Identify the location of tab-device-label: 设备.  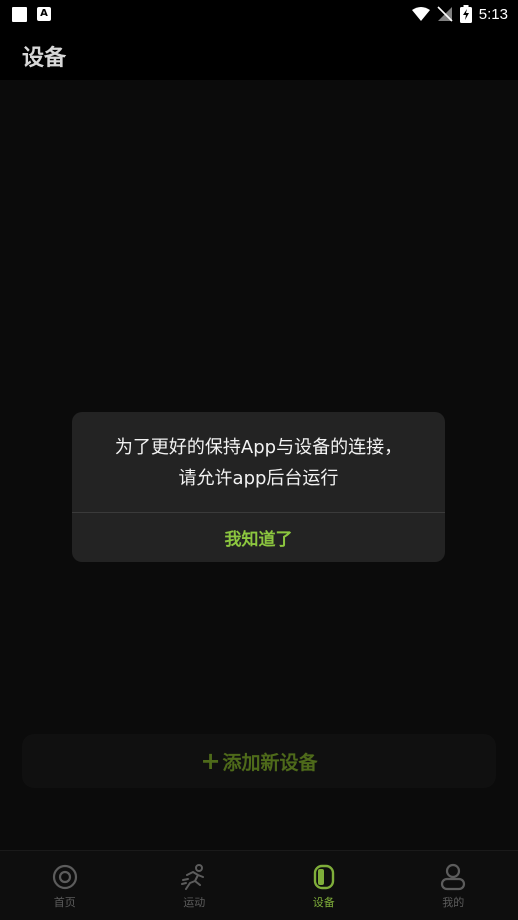
(323, 902).